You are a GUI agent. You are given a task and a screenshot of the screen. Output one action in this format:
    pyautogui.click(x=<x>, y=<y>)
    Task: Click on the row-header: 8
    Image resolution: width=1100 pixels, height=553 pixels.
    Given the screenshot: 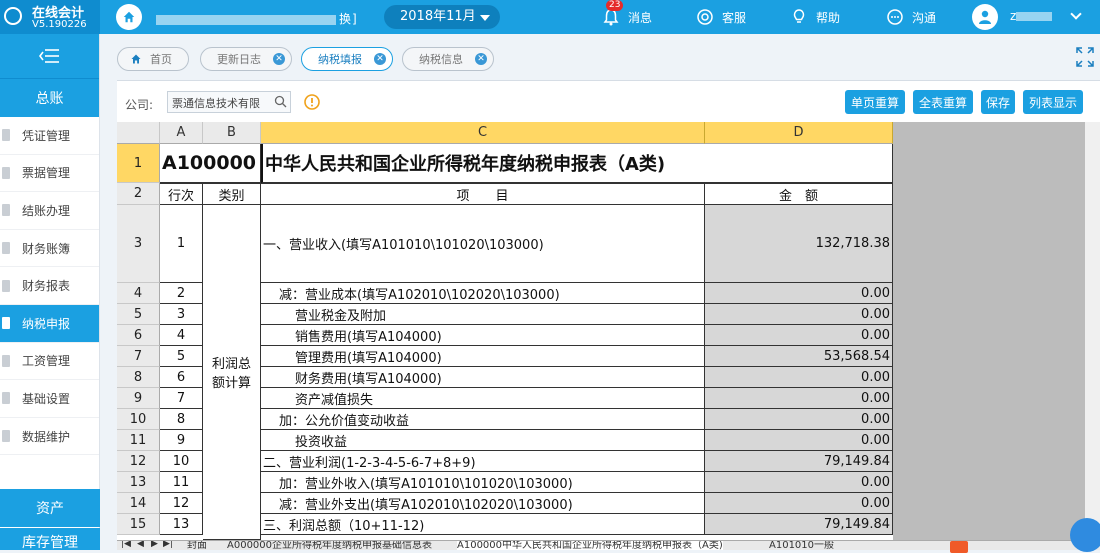 What is the action you would take?
    pyautogui.click(x=138, y=377)
    